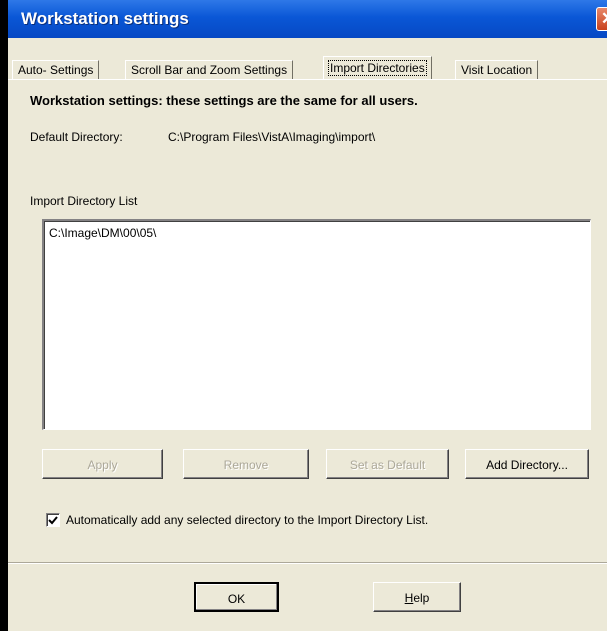 This screenshot has height=631, width=607. Describe the element at coordinates (56, 69) in the screenshot. I see `tab-auto-settings: Auto- Settings` at that location.